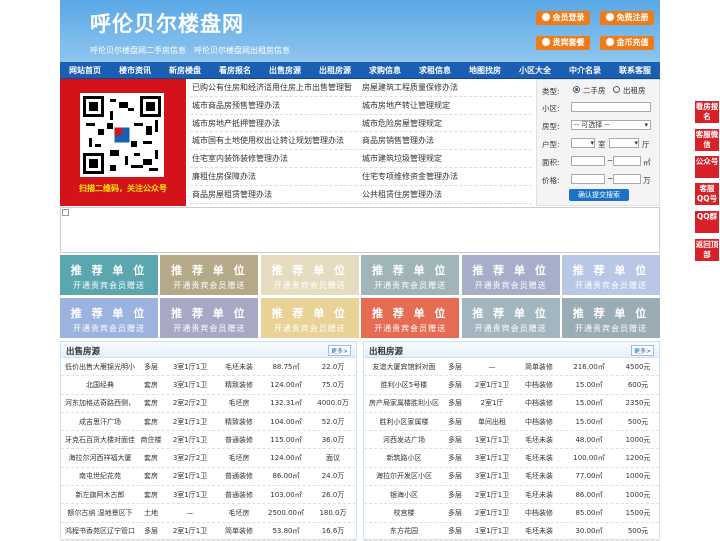 This screenshot has height=541, width=720. What do you see at coordinates (585, 70) in the screenshot?
I see `nav-item: 中介名录` at bounding box center [585, 70].